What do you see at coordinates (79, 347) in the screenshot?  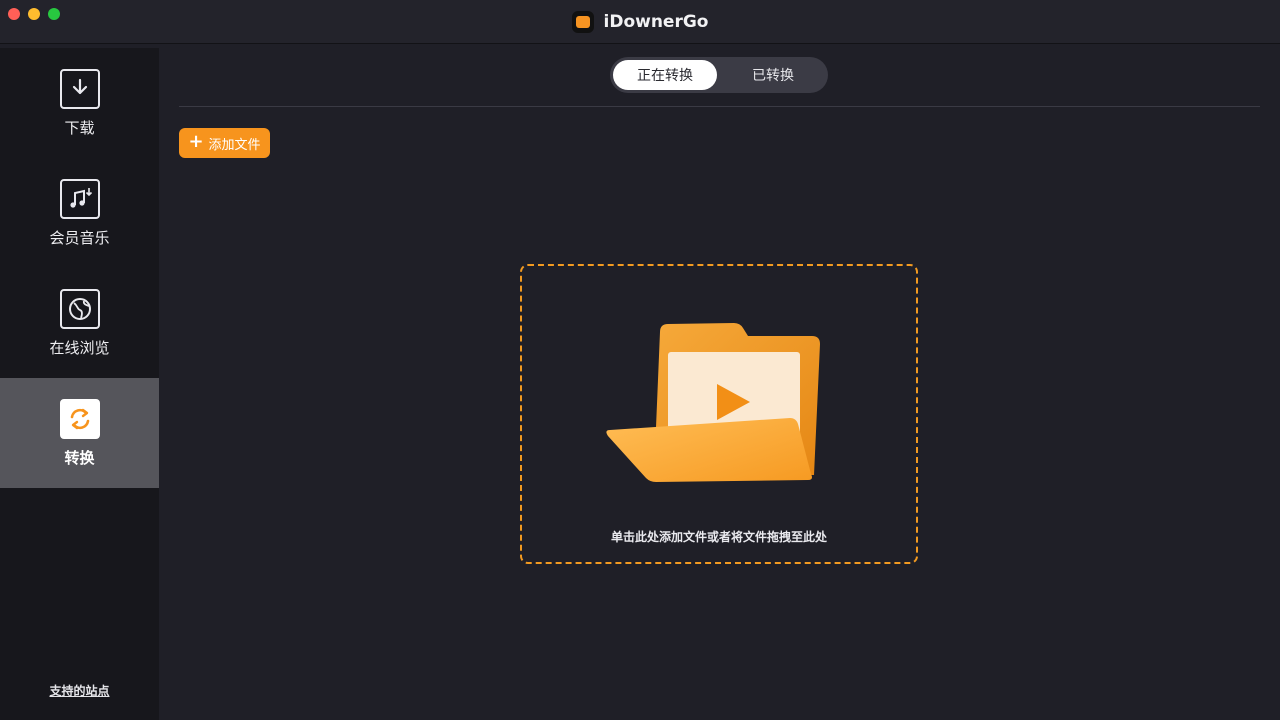 I see `sidebar-item-label: 在线浏览` at bounding box center [79, 347].